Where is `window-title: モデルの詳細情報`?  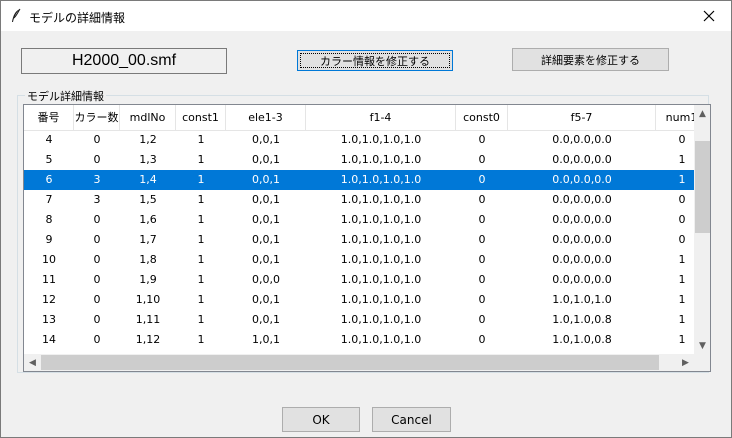
window-title: モデルの詳細情報 is located at coordinates (77, 18).